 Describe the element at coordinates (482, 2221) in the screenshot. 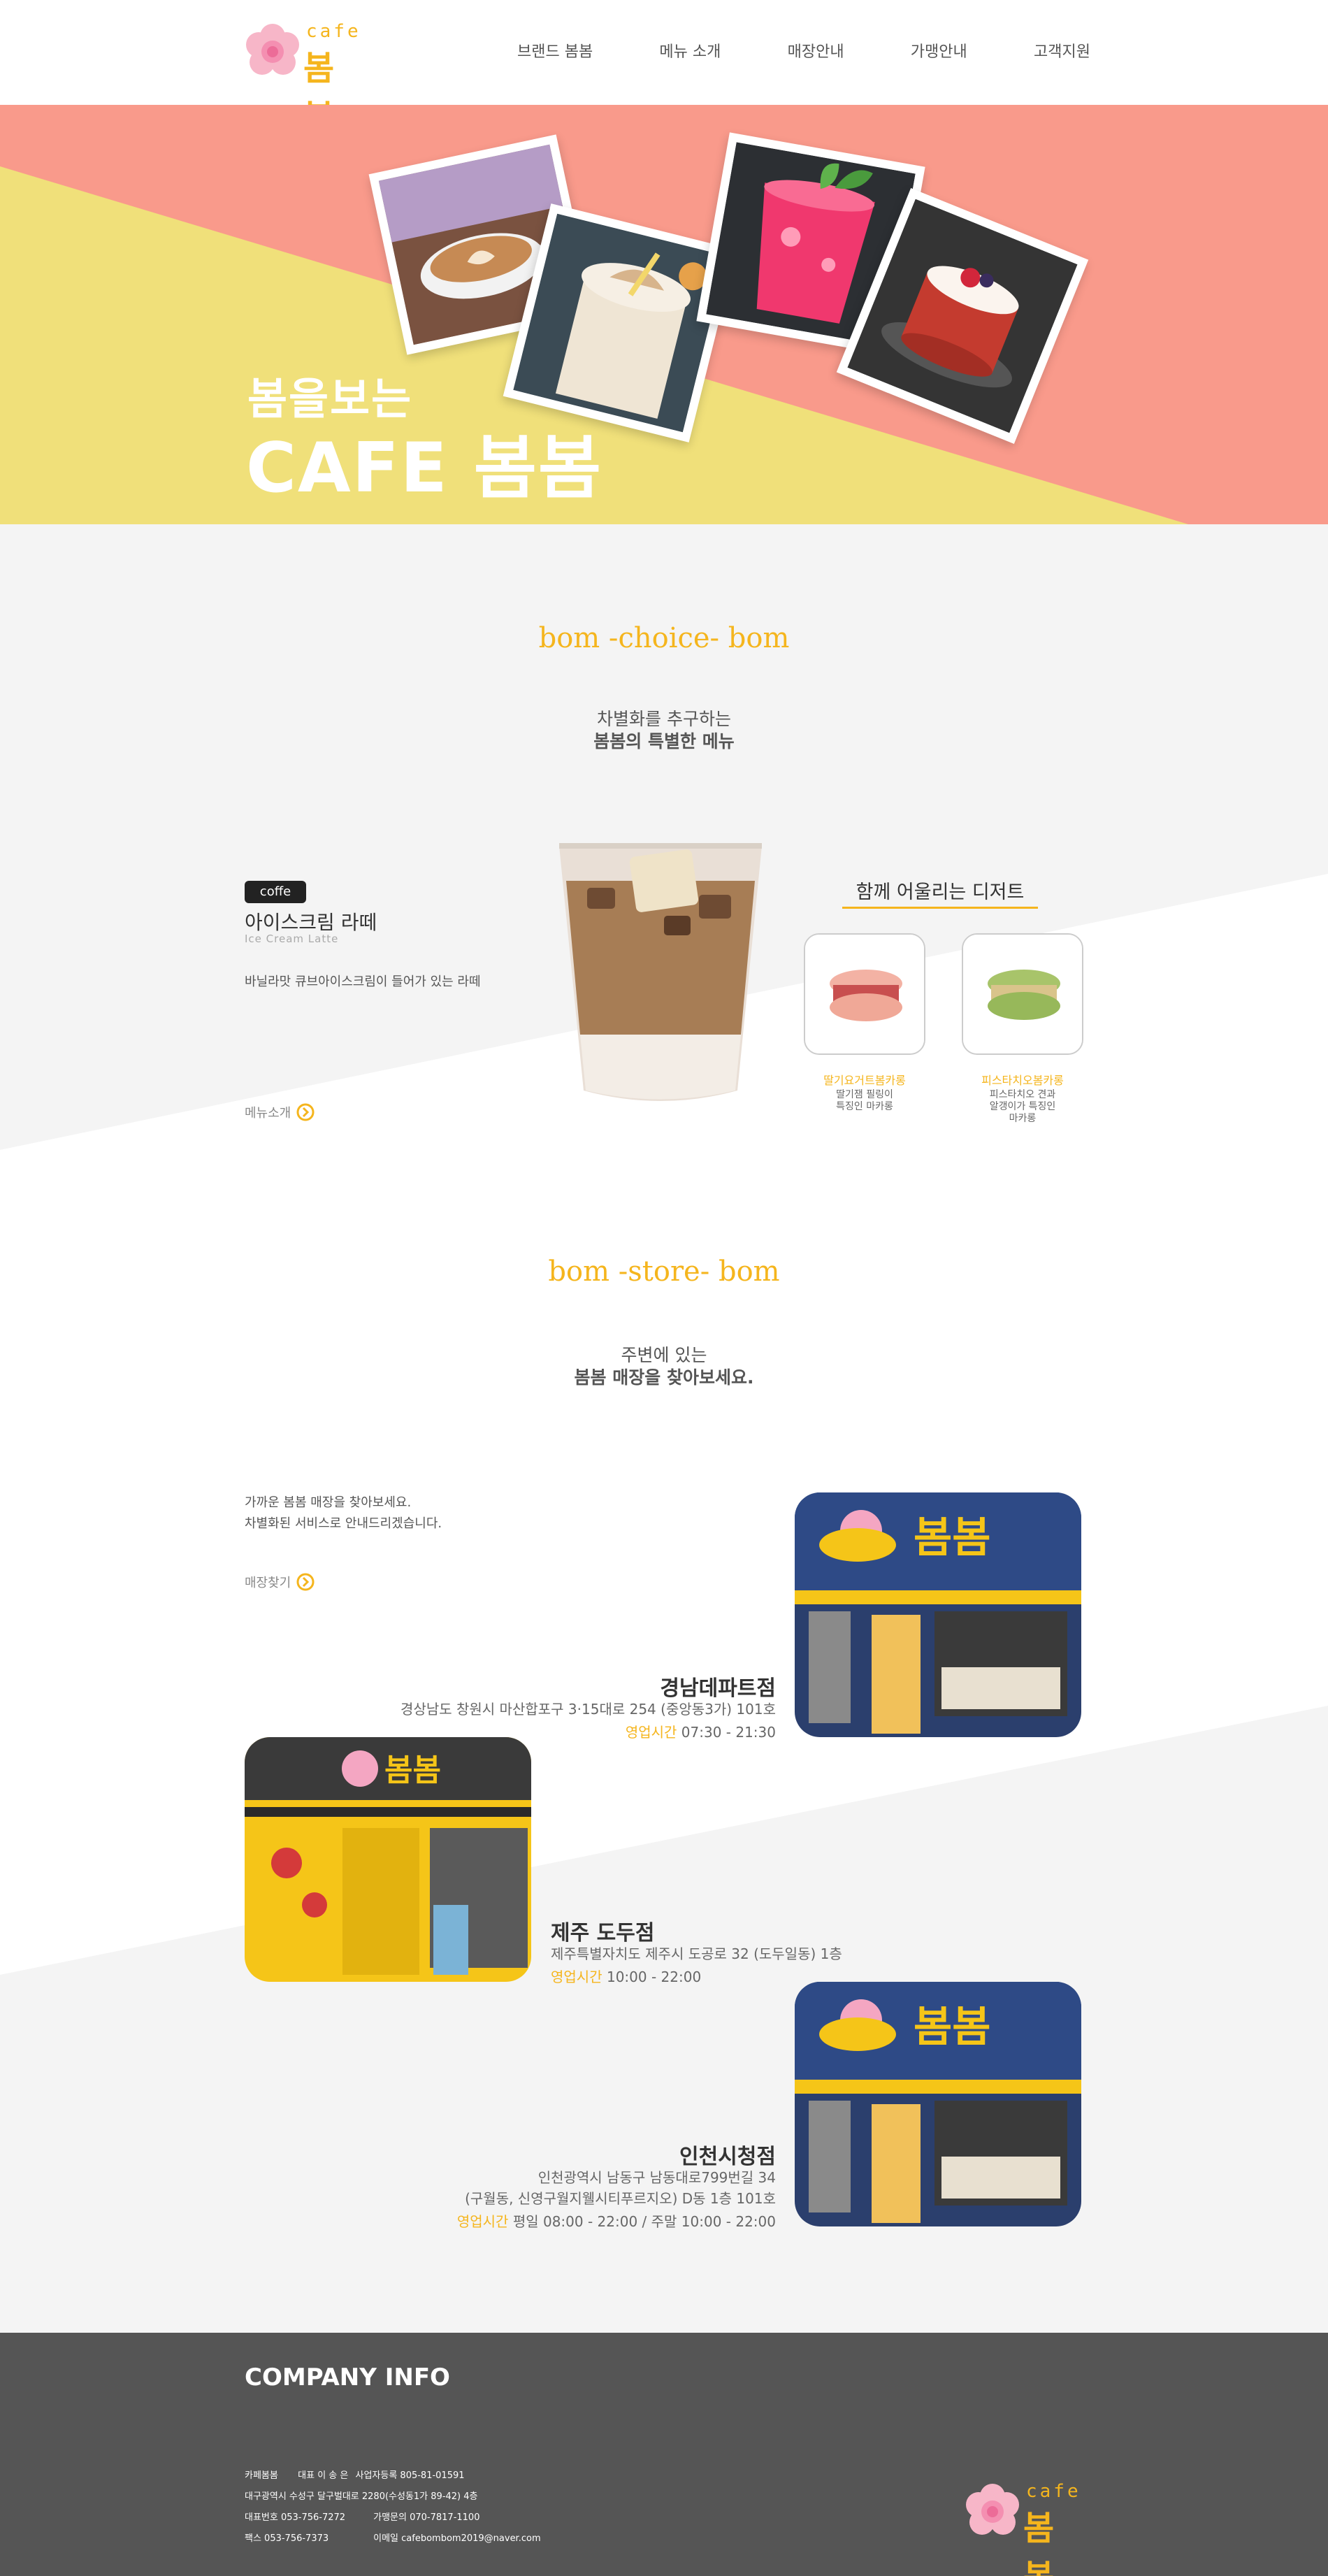

I see `hours-label-3: 영업시간` at that location.